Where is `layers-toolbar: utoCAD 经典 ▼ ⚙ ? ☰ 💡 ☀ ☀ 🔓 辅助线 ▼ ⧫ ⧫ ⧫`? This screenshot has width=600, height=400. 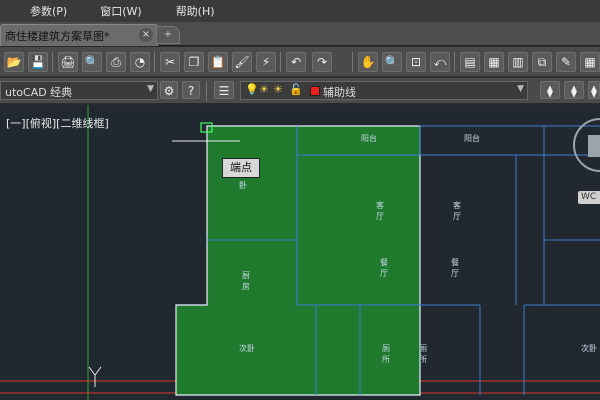
layers-toolbar: utoCAD 经典 ▼ ⚙ ? ☰ 💡 ☀ ☀ 🔓 辅助线 ▼ ⧫ ⧫ ⧫ is located at coordinates (300, 91).